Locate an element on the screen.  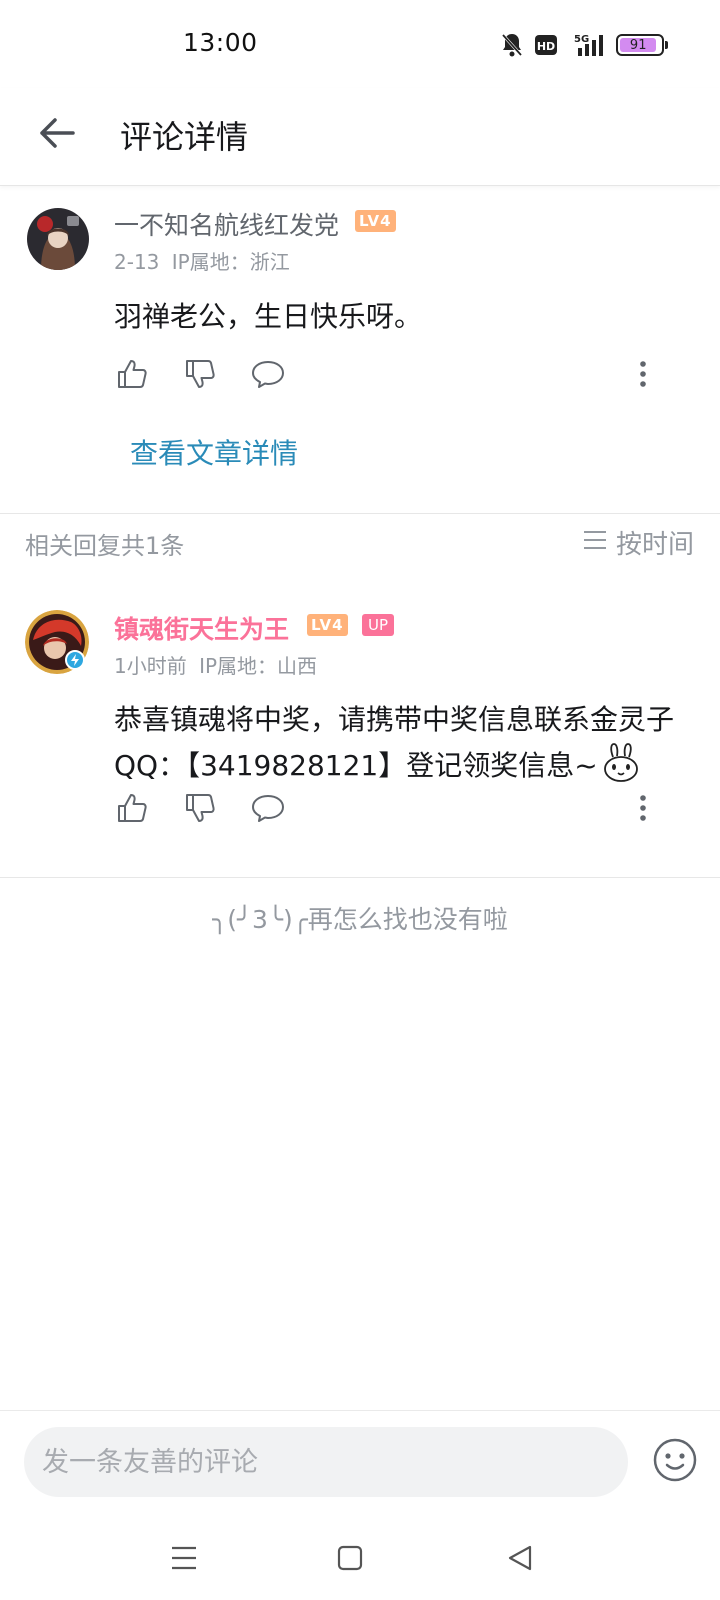
reply-dislike-button is located at coordinates (200, 810).